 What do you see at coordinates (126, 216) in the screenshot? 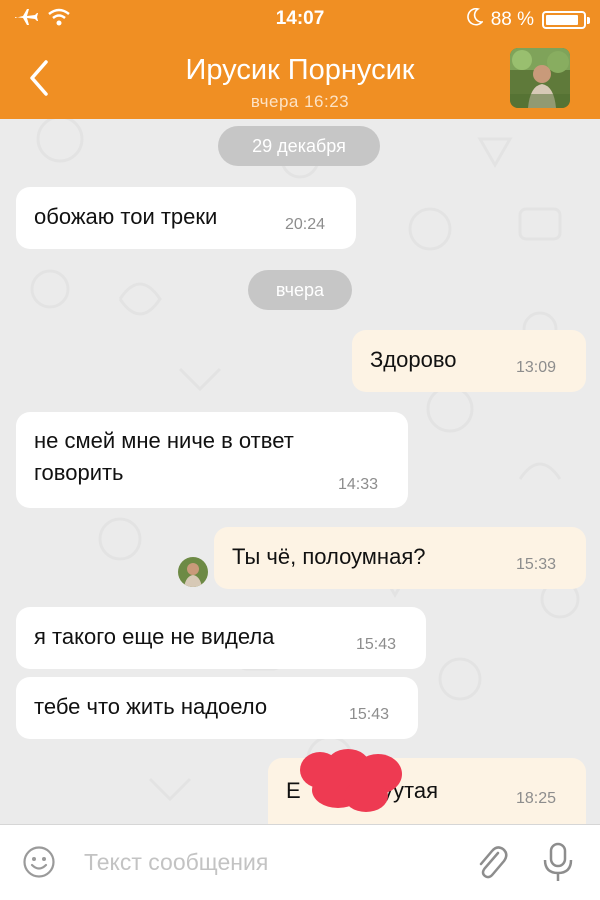
I see `message-text: обожаю тои треки` at bounding box center [126, 216].